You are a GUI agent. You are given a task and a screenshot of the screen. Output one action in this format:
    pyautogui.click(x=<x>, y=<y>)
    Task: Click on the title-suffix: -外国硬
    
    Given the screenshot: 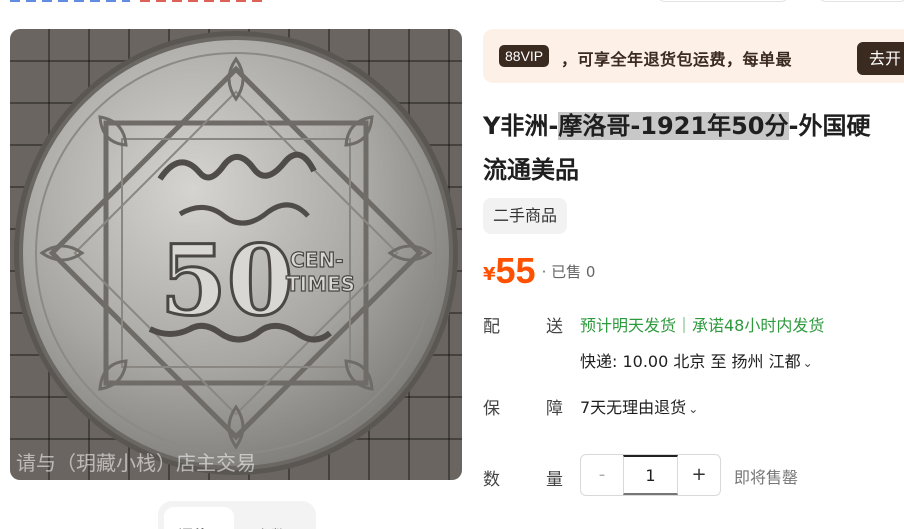 What is the action you would take?
    pyautogui.click(x=829, y=126)
    